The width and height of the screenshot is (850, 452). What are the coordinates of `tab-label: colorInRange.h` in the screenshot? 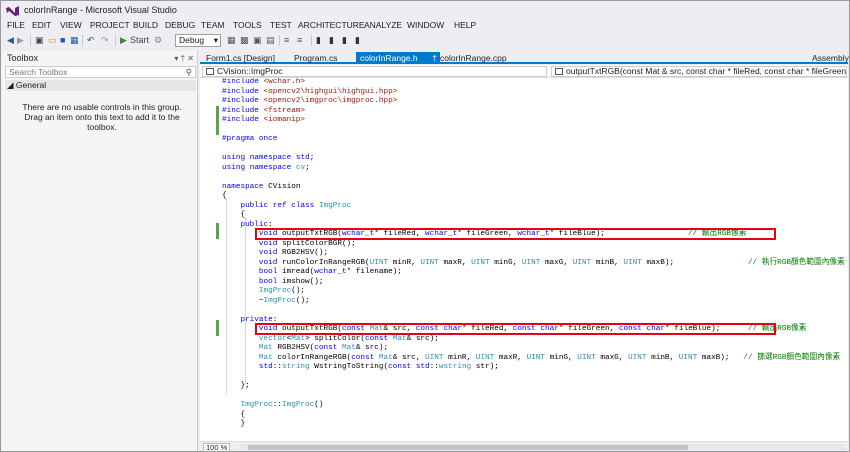 It's located at (389, 58).